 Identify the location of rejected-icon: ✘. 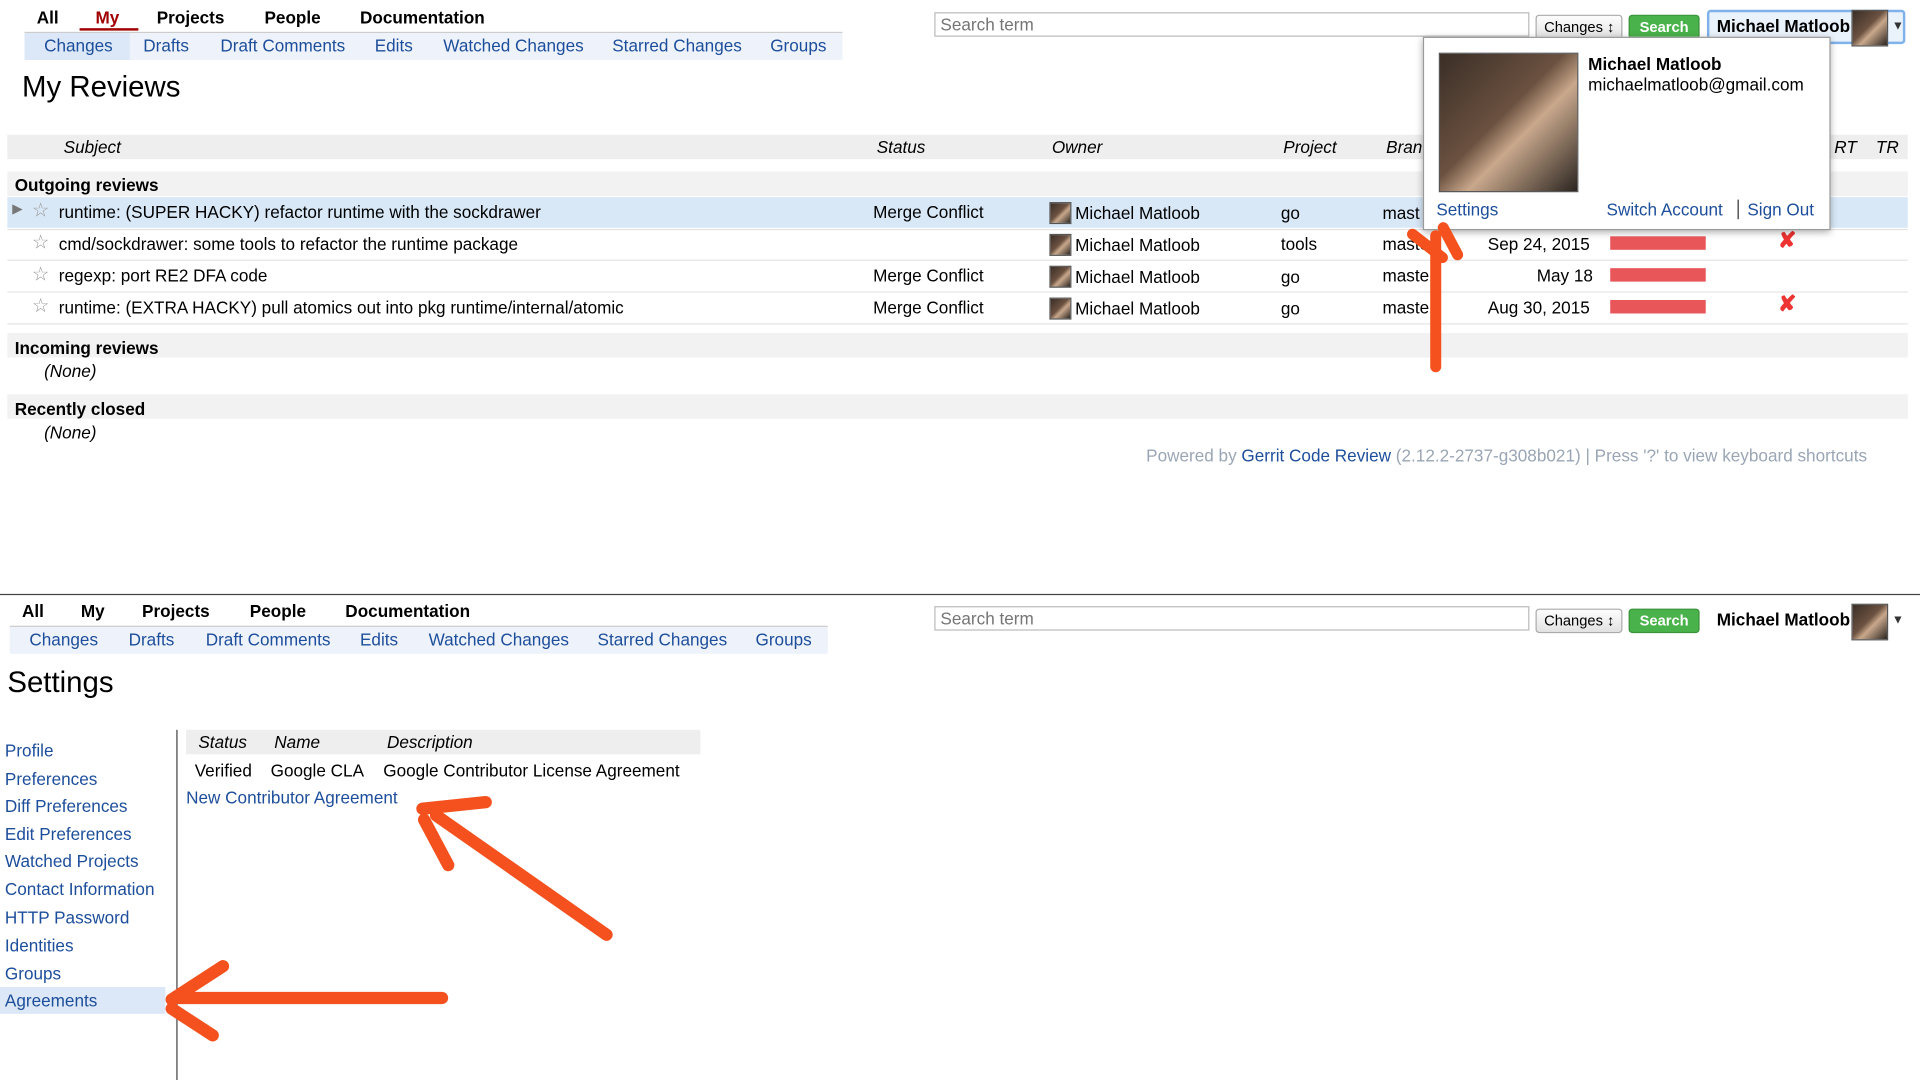
(1787, 303).